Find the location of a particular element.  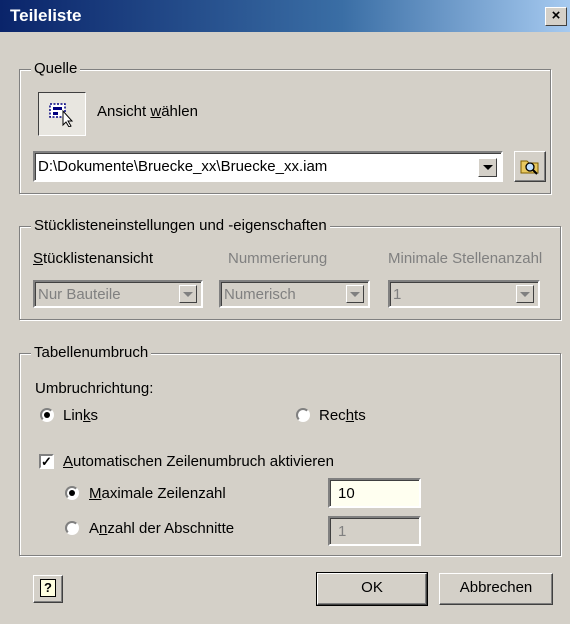

file-path-combobox: D:\Dokumente\Bruecke_xx\Bruecke_xx.iam is located at coordinates (268, 166).